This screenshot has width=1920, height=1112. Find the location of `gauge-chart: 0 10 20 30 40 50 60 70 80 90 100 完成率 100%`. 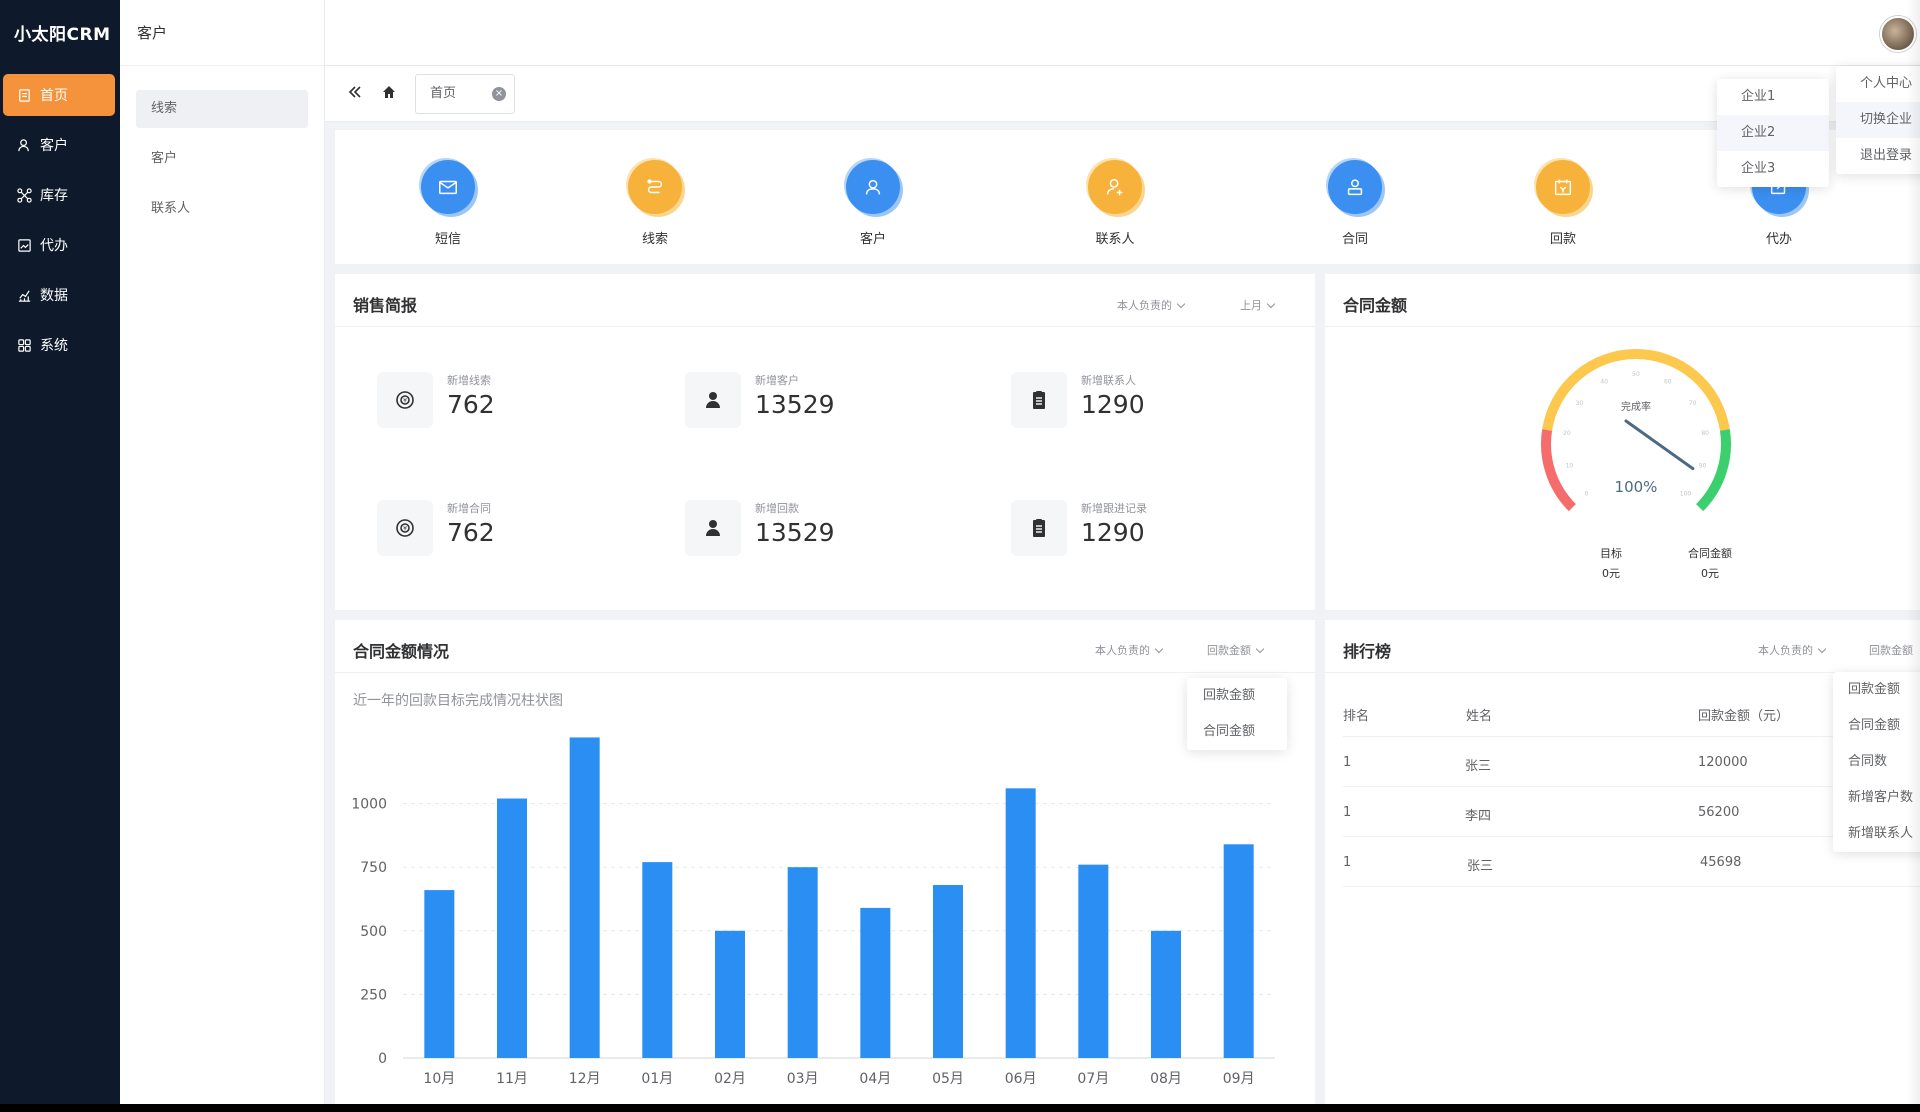

gauge-chart: 0 10 20 30 40 50 60 70 80 90 100 完成率 100% is located at coordinates (1636, 430).